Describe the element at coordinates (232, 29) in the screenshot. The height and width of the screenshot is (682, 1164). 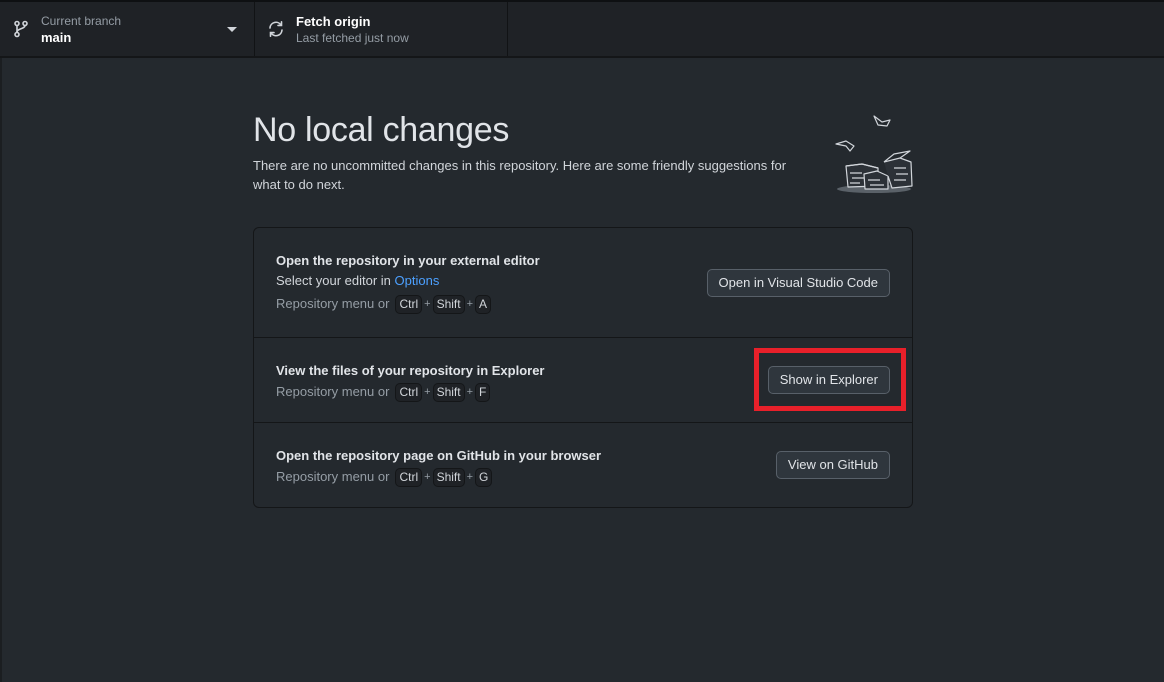
I see `chevron-down-icon` at that location.